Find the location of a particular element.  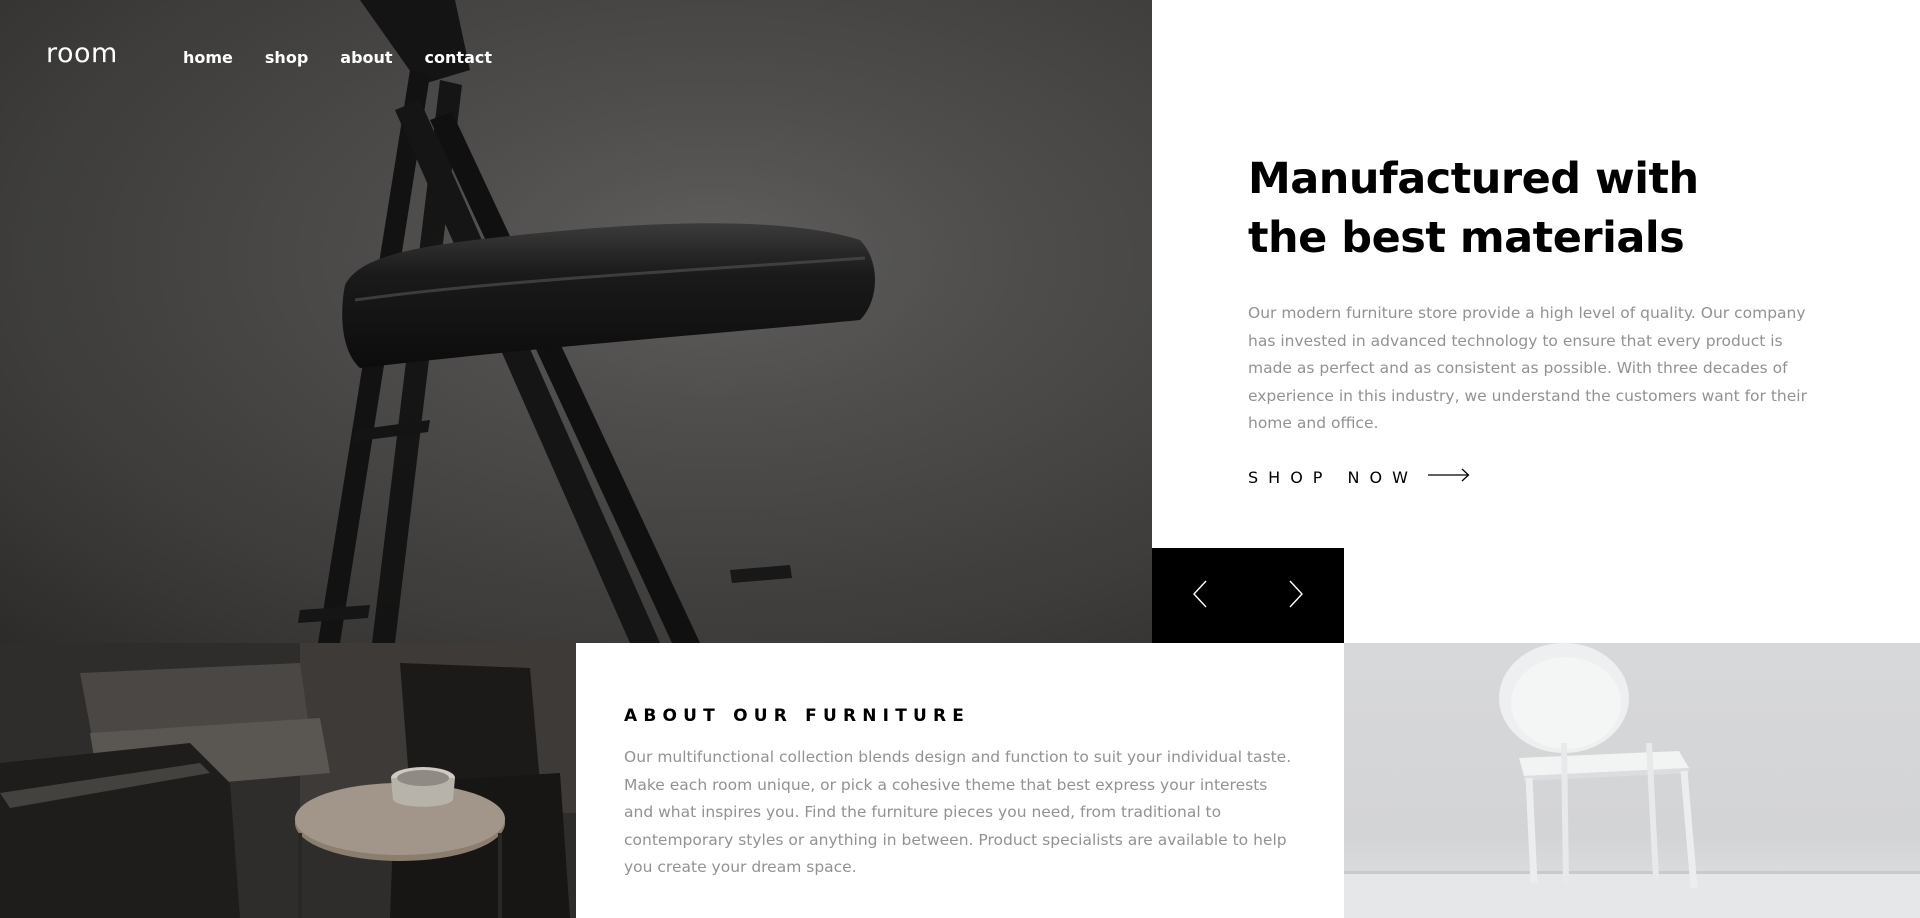

shop-now-button: SHOP NOW is located at coordinates (1359, 477).